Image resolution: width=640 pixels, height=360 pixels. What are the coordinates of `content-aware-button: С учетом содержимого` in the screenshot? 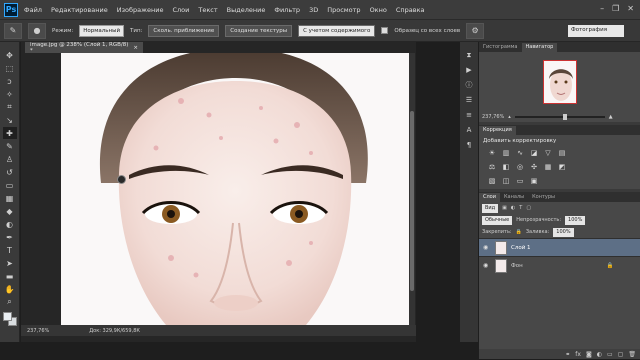 It's located at (337, 30).